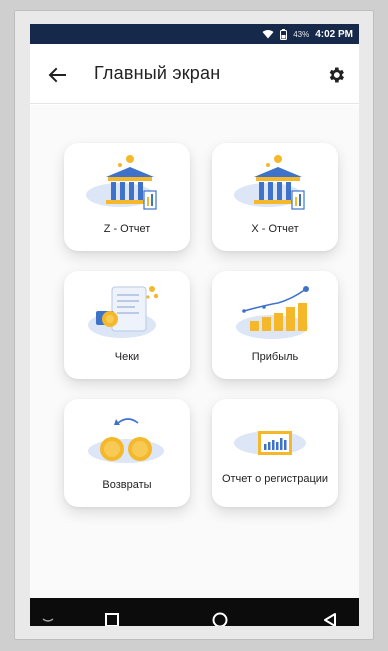 This screenshot has height=651, width=388. Describe the element at coordinates (48, 620) in the screenshot. I see `back-nav-icon` at that location.